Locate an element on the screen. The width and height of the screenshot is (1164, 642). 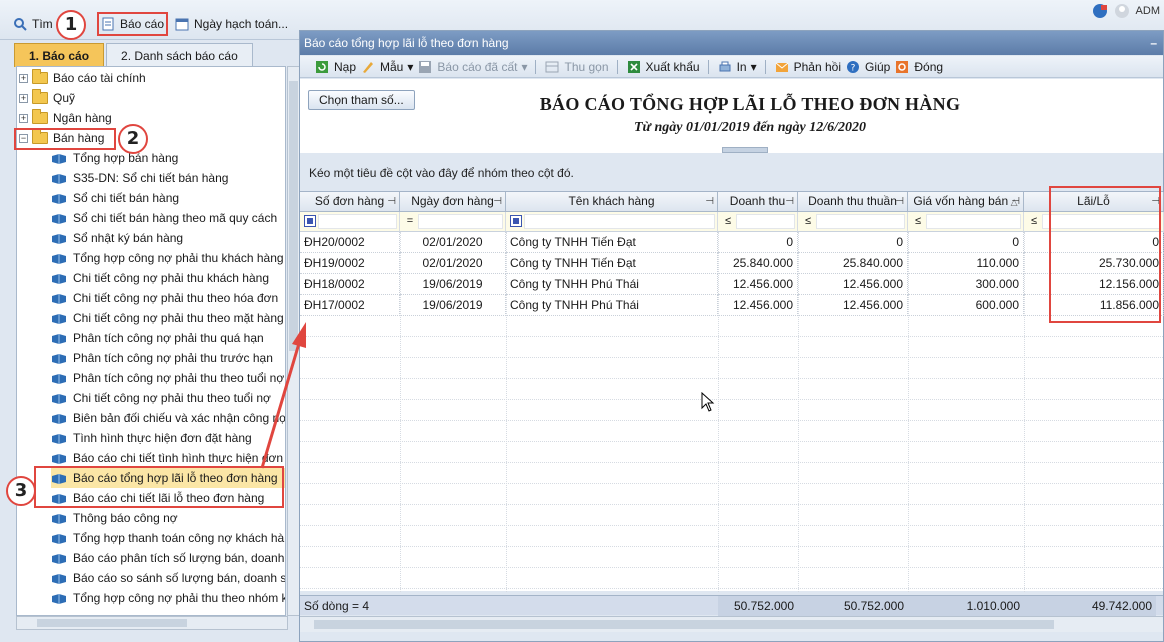
arrow-head is located at coordinates (299, 335).